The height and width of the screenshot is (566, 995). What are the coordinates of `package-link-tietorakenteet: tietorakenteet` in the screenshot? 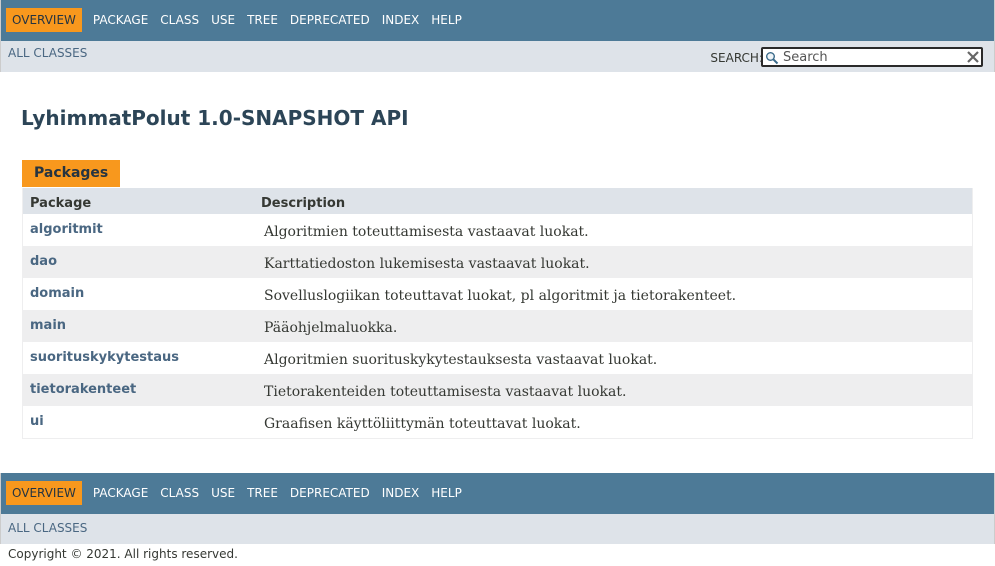 It's located at (83, 389).